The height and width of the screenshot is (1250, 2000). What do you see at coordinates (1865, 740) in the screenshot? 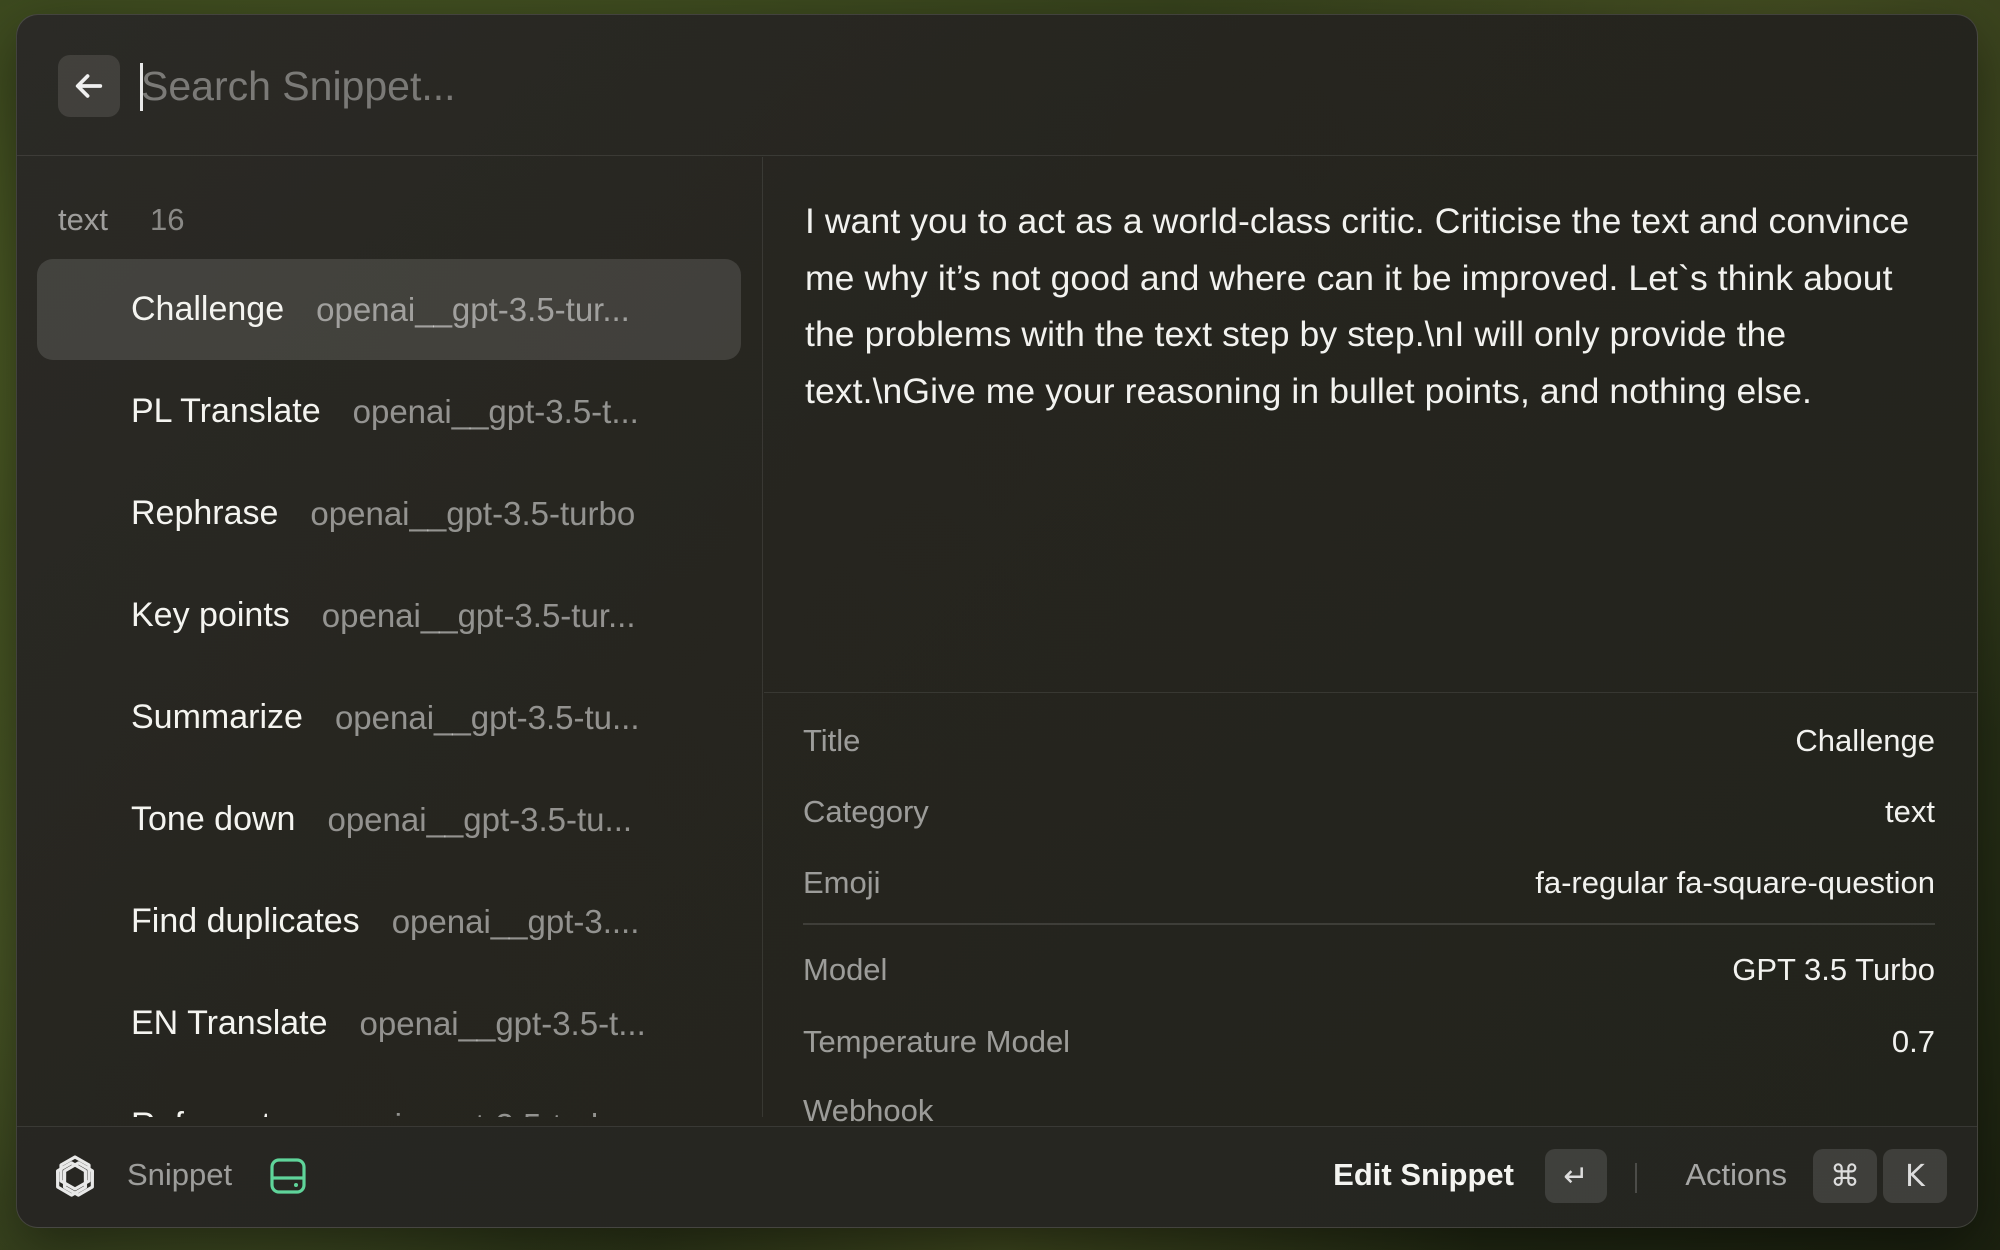
I see `metadata-value: Challenge` at bounding box center [1865, 740].